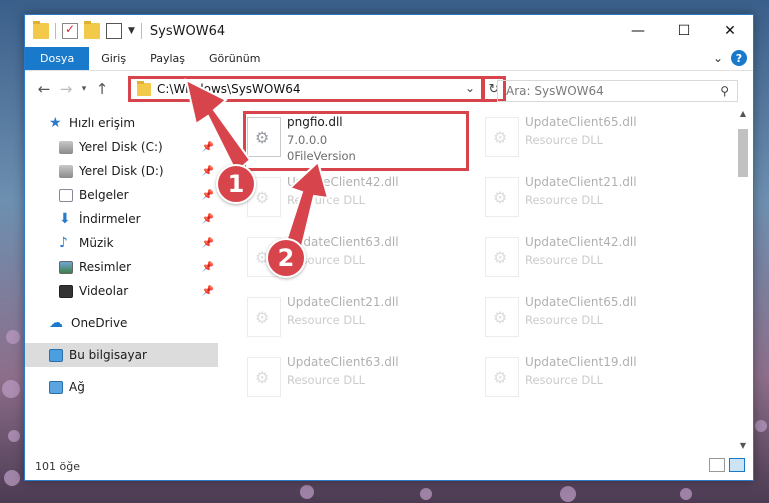 This screenshot has height=503, width=769. Describe the element at coordinates (70, 30) in the screenshot. I see `properties-check-icon` at that location.